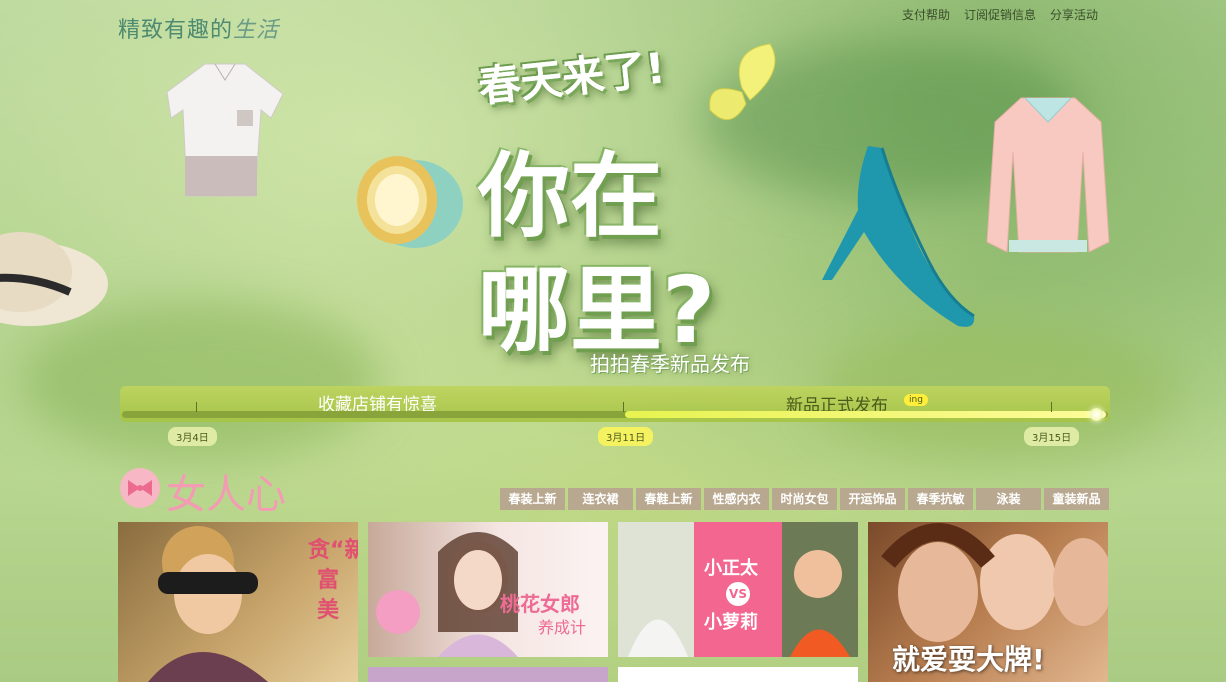 This screenshot has height=682, width=1226. What do you see at coordinates (410, 202) in the screenshot?
I see `jar-icon` at bounding box center [410, 202].